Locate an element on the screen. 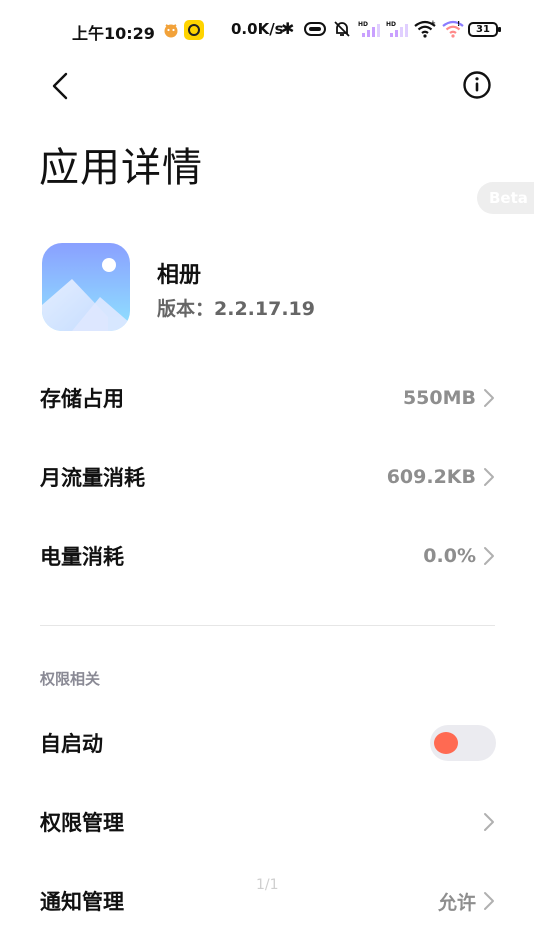 The width and height of the screenshot is (534, 949). traffic-row: 月流量消耗 609.2KB is located at coordinates (268, 477).